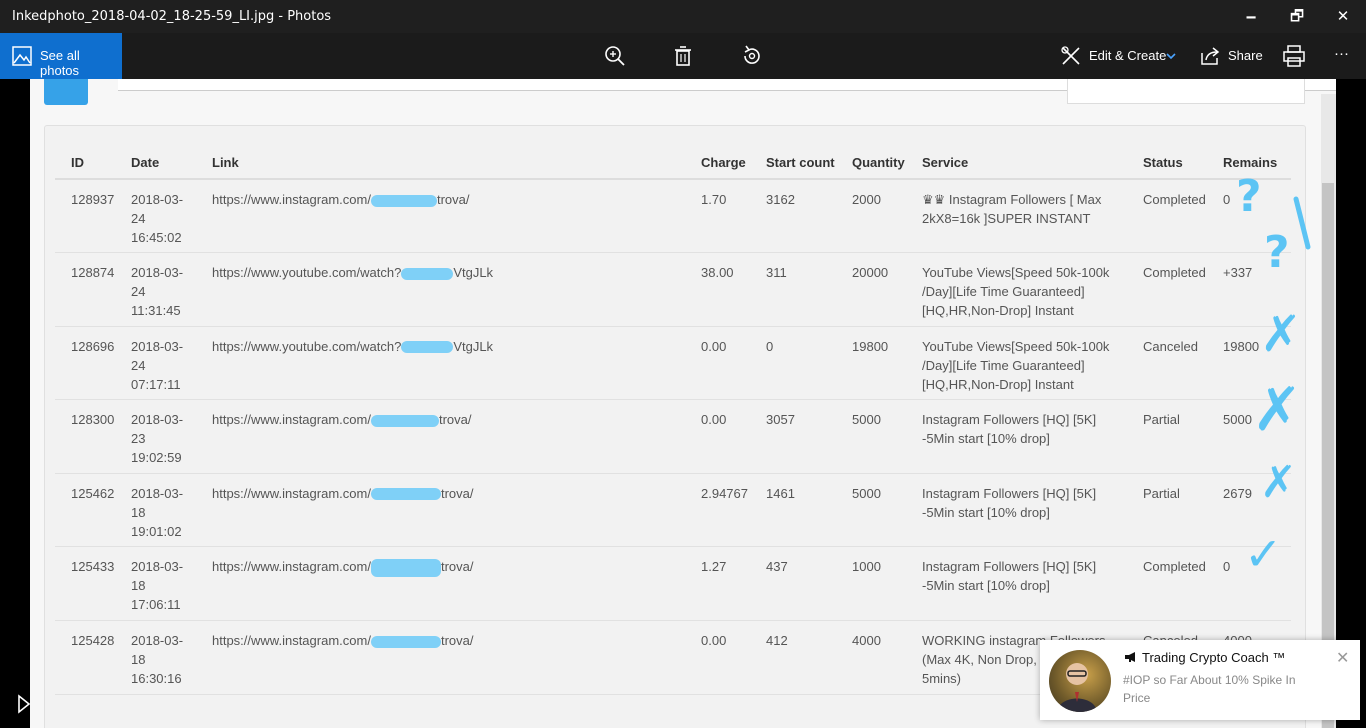 The height and width of the screenshot is (728, 1366). Describe the element at coordinates (1071, 56) in the screenshot. I see `edit-create-icon` at that location.